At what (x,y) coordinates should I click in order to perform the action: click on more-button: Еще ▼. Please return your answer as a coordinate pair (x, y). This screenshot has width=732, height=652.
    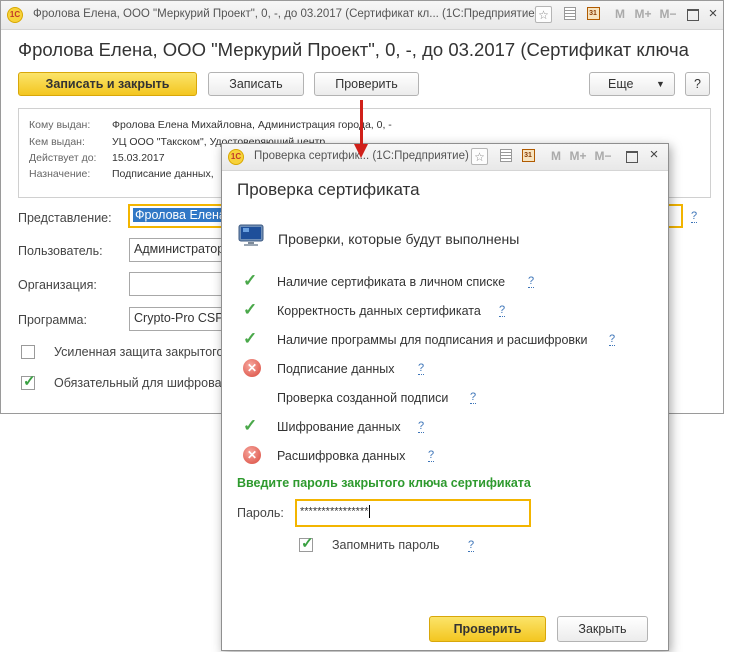
    Looking at the image, I should click on (632, 84).